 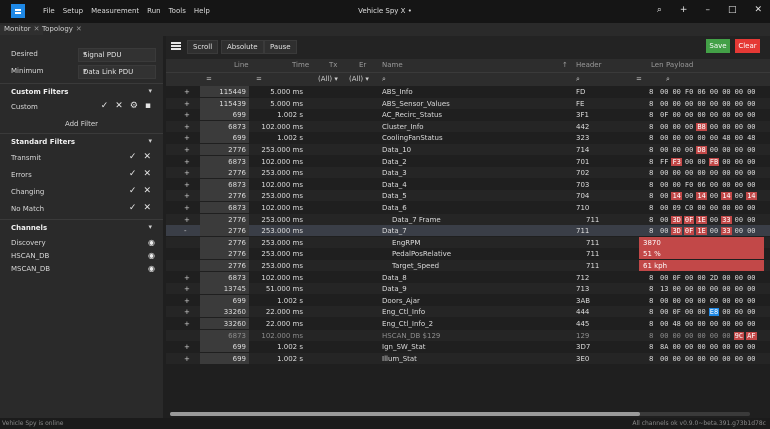 What do you see at coordinates (384, 79) in the screenshot?
I see `name-filter-search-icon: ⌕` at bounding box center [384, 79].